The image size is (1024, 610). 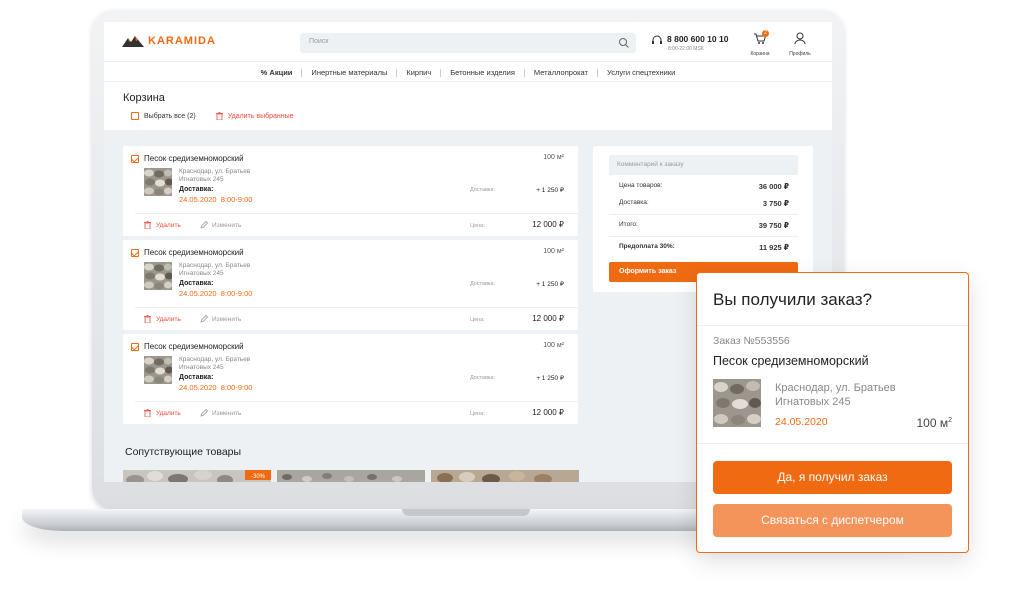 What do you see at coordinates (477, 414) in the screenshot?
I see `item-price-caption: Цена:` at bounding box center [477, 414].